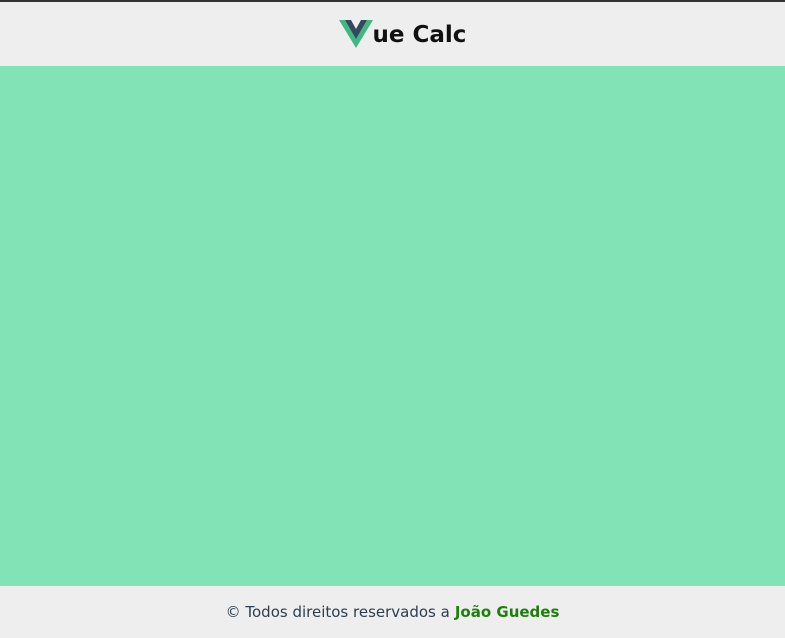 This screenshot has height=638, width=785. I want to click on app-header: ue Calc, so click(392, 34).